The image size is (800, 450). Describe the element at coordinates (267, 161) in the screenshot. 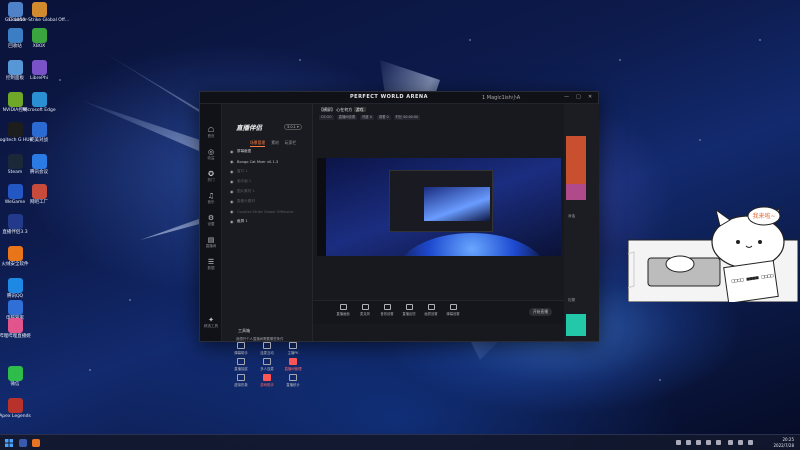

I see `scene-item: ◉ Bongo Cat Mver v0.1.3` at that location.